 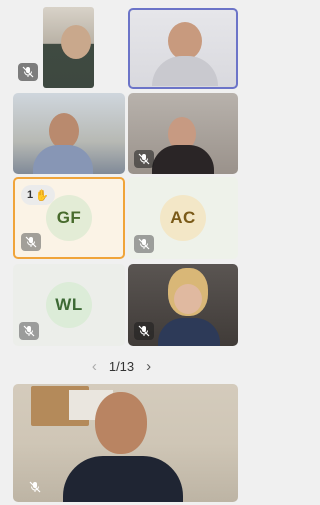 I want to click on page-indicator: 1/13, so click(x=121, y=366).